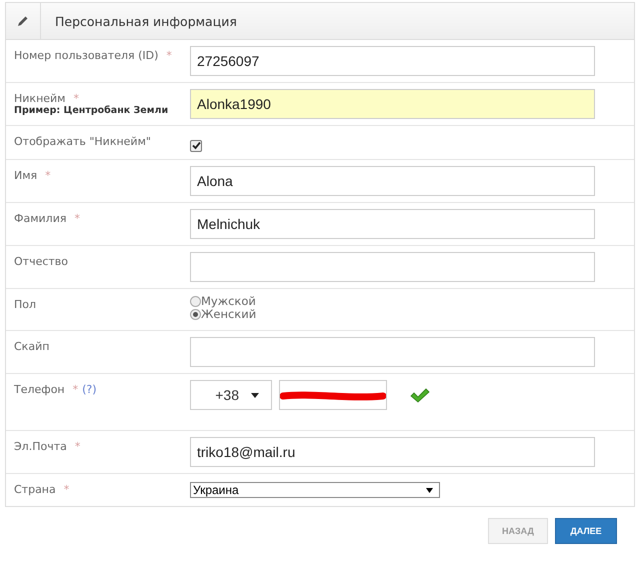  I want to click on radio-option: Мужской, so click(223, 301).